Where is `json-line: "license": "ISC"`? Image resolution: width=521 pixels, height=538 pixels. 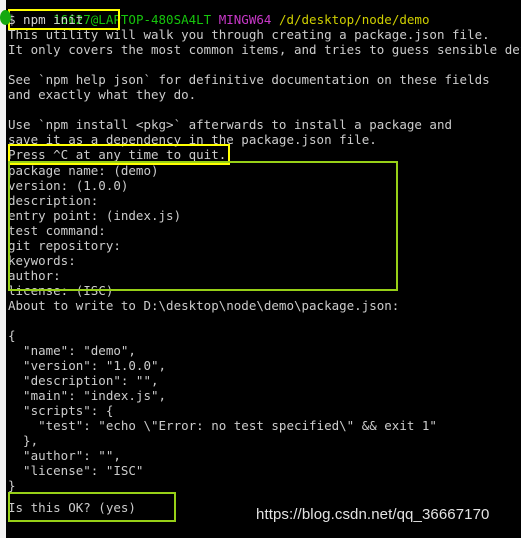
json-line: "license": "ISC" is located at coordinates (76, 470).